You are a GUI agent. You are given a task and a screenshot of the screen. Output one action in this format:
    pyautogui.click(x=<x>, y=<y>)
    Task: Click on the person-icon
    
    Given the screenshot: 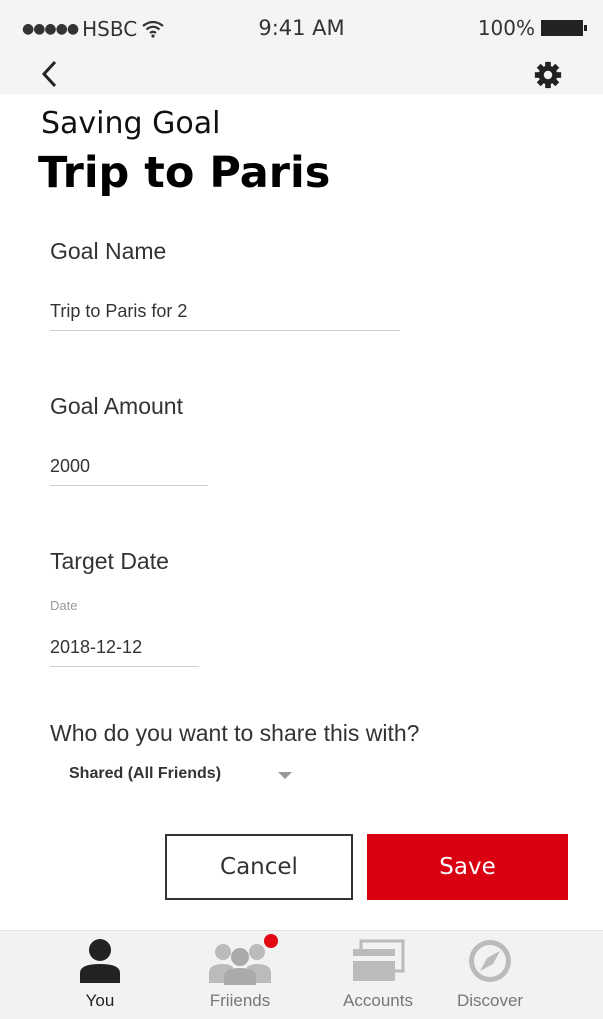 What is the action you would take?
    pyautogui.click(x=100, y=961)
    